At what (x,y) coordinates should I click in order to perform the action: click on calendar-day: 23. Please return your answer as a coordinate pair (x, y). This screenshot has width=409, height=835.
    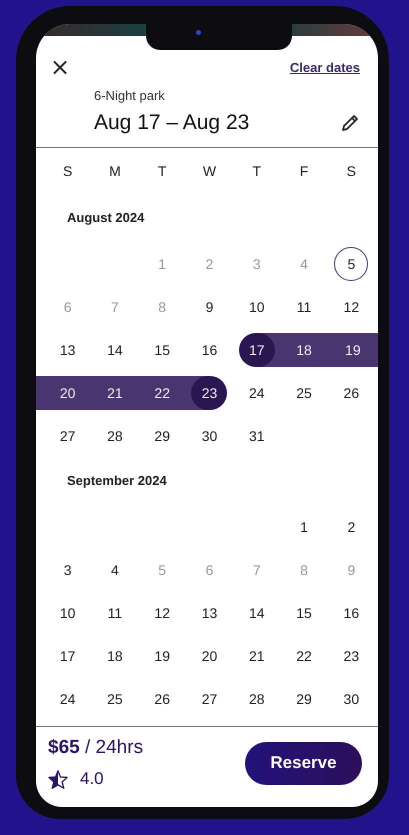
    Looking at the image, I should click on (351, 655).